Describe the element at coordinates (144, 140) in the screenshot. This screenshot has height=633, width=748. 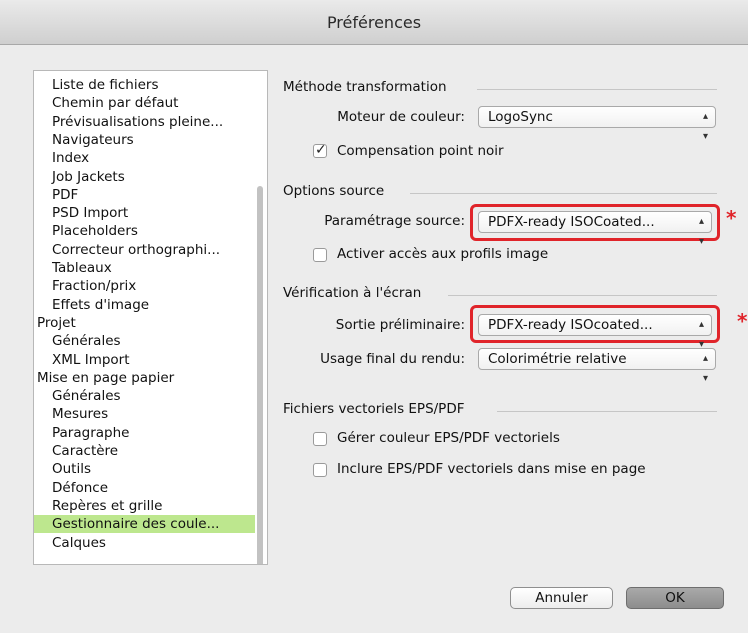
I see `sidebar-item: Navigateurs` at that location.